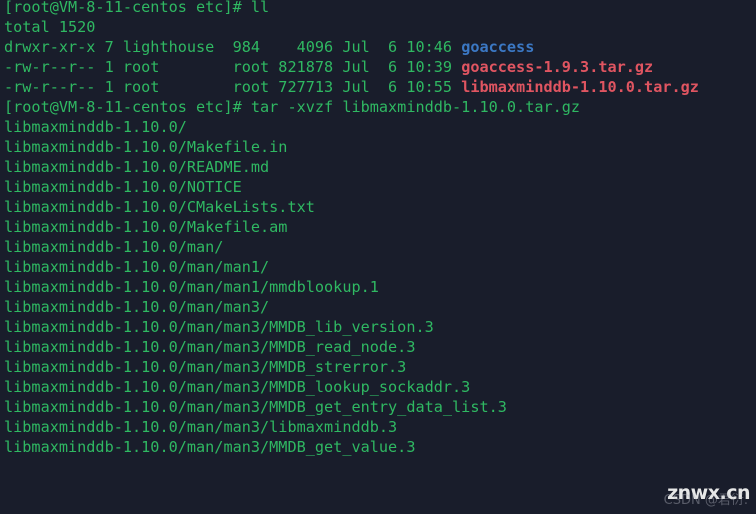  Describe the element at coordinates (380, 247) in the screenshot. I see `line-out-7: libmaxminddb-1.10.0/man/` at that location.